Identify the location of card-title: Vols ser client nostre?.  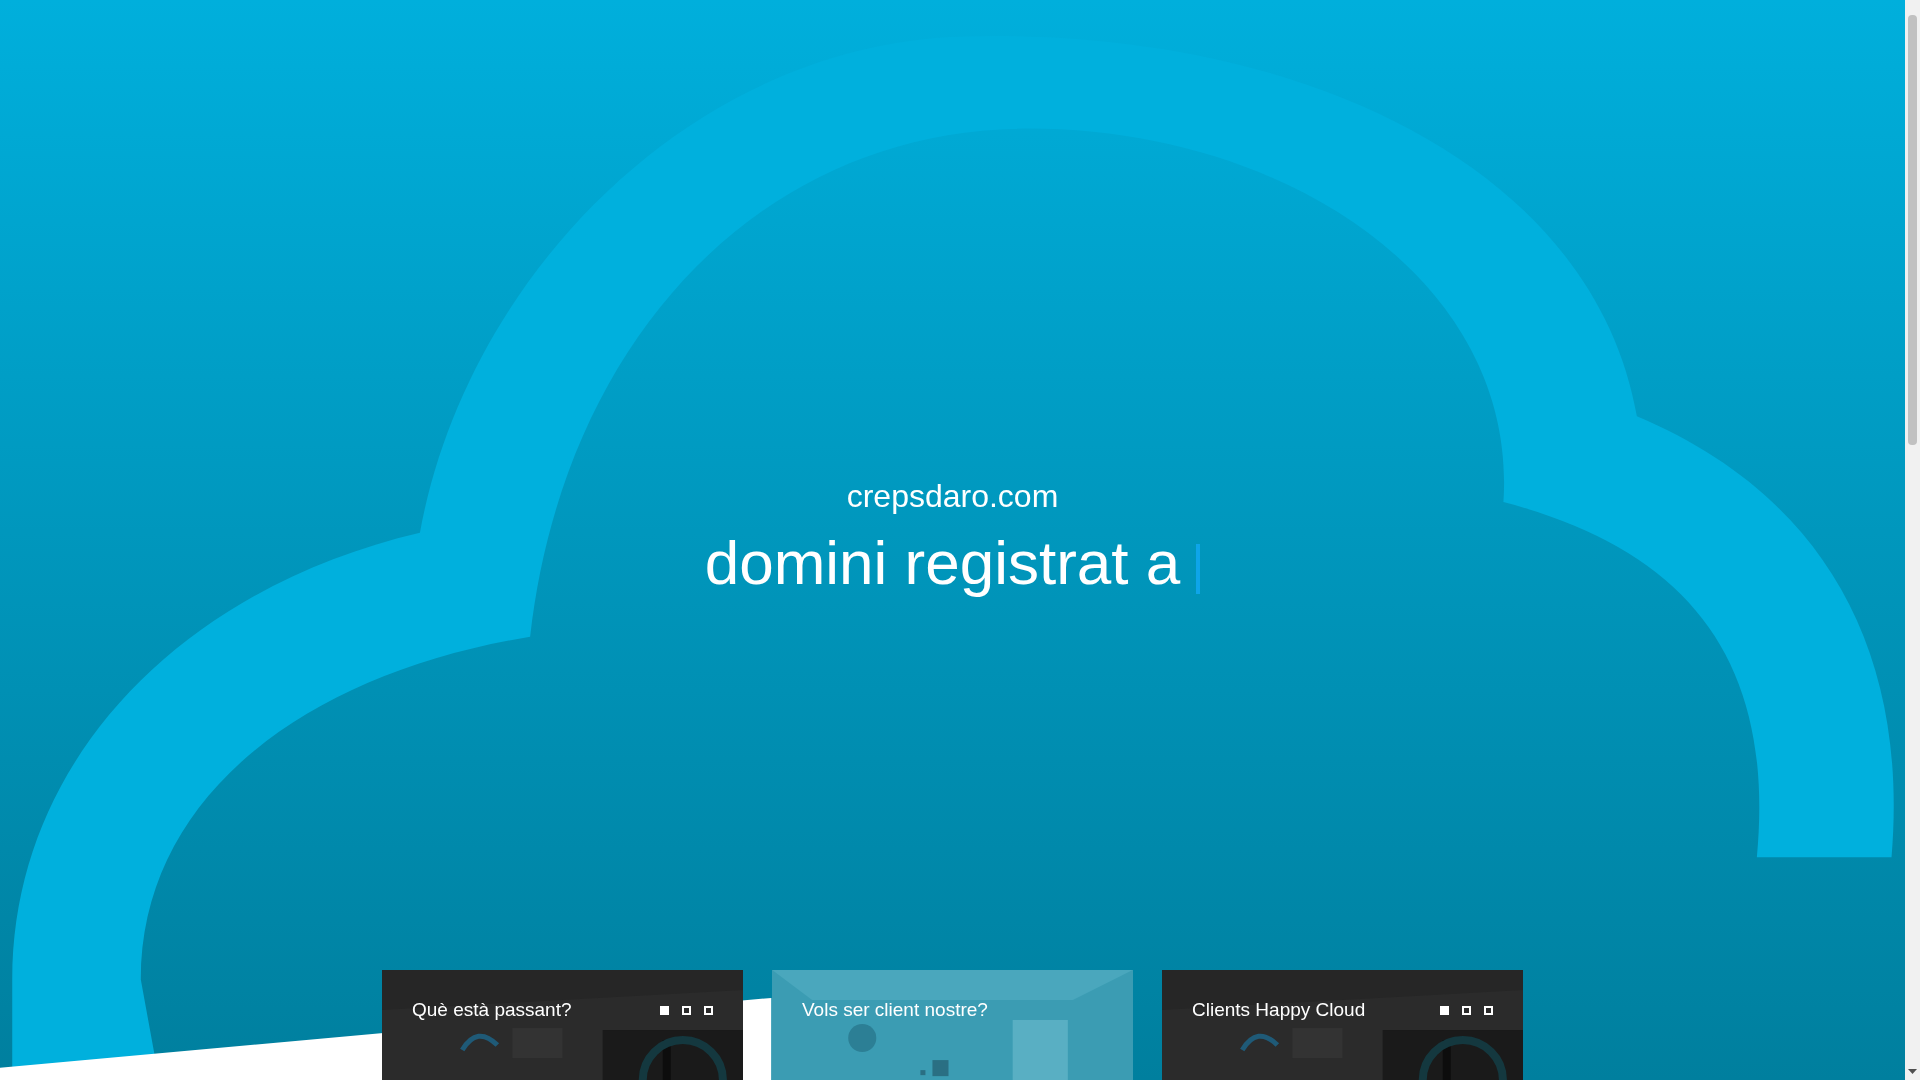
(895, 1010).